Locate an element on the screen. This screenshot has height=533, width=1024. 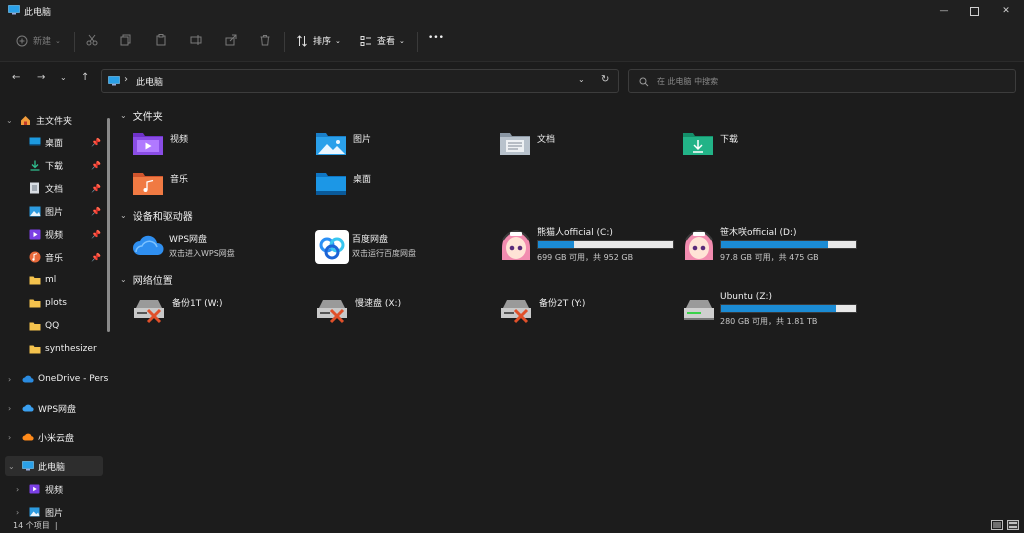
sidebar-item-home: ⌄ 主文件夹 is located at coordinates (58, 120).